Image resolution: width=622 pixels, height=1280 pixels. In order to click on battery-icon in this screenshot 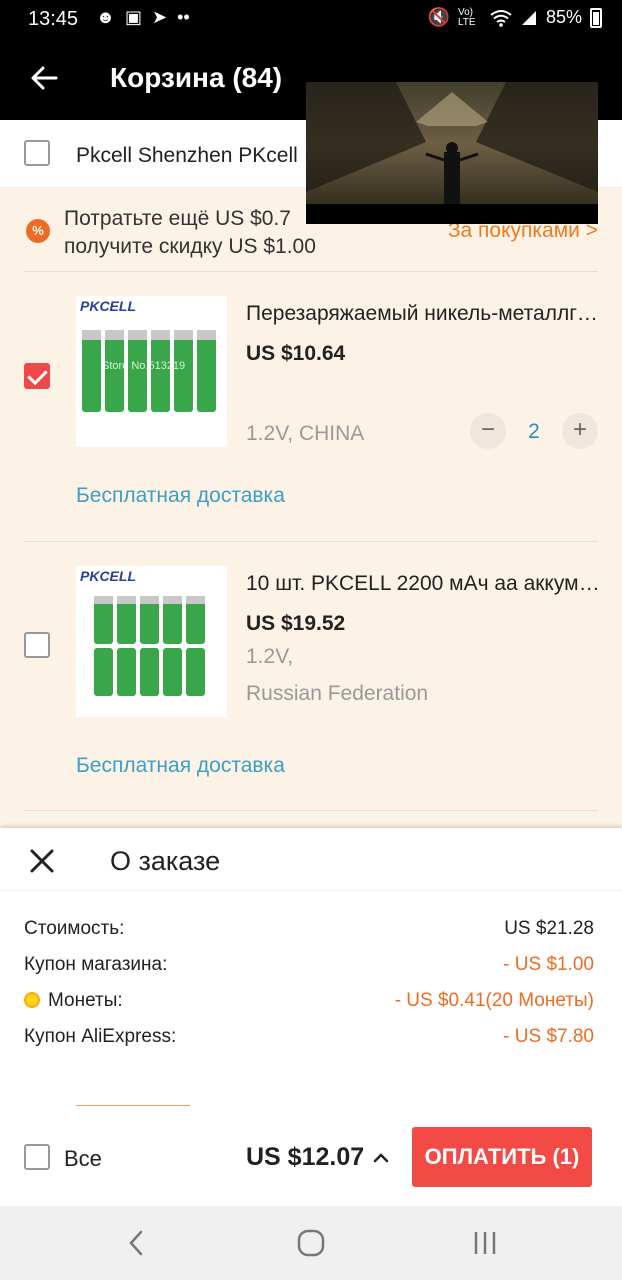, I will do `click(596, 17)`.